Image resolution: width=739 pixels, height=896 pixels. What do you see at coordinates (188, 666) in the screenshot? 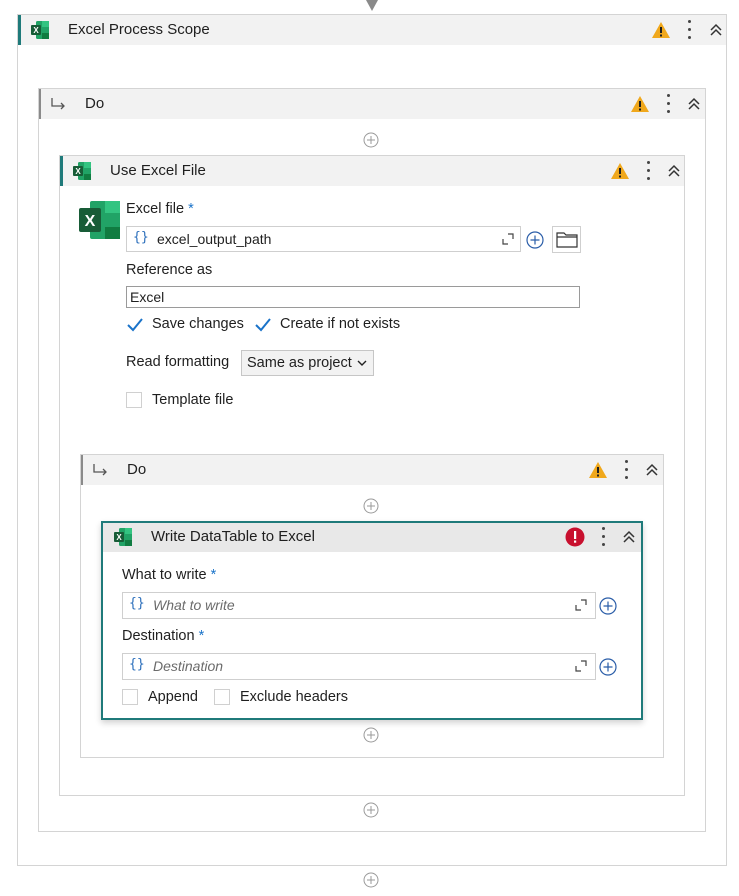
I see `destination-placeholder: Destination` at bounding box center [188, 666].